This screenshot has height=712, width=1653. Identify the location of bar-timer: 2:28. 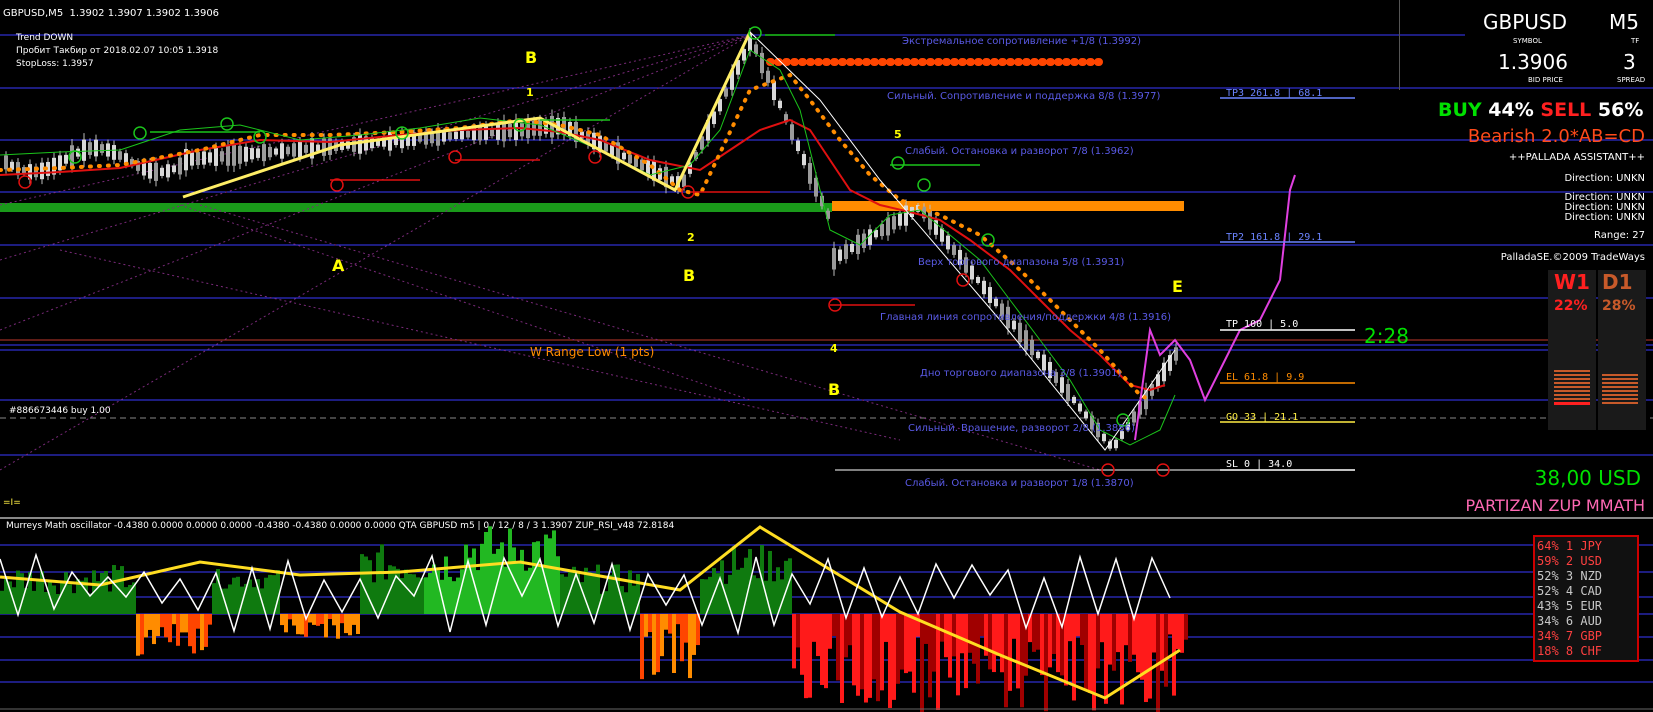
(1386, 336).